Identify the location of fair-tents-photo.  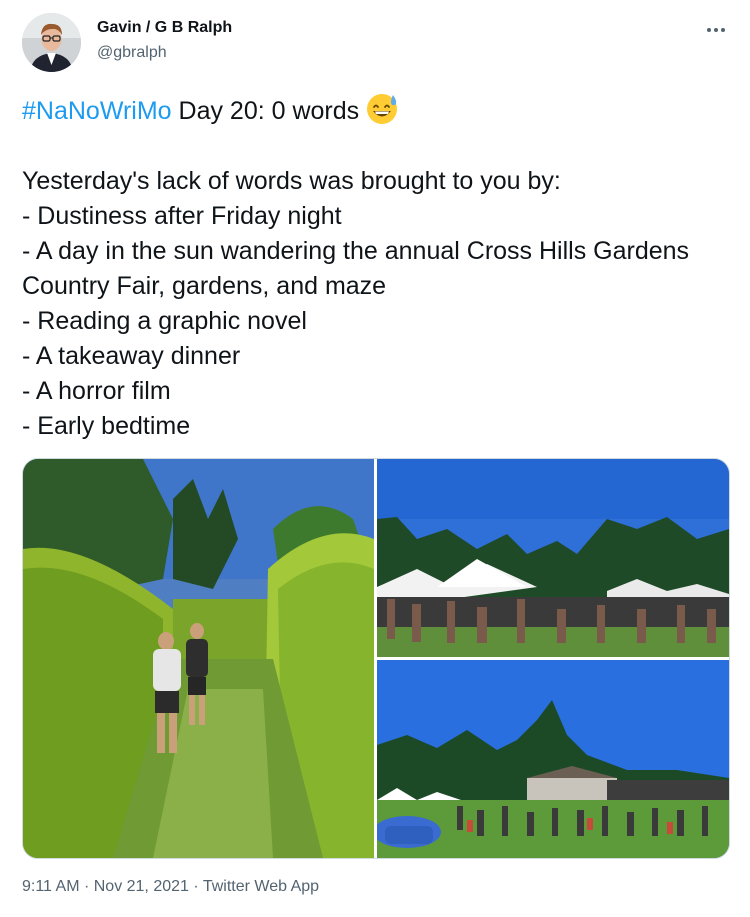
(553, 558).